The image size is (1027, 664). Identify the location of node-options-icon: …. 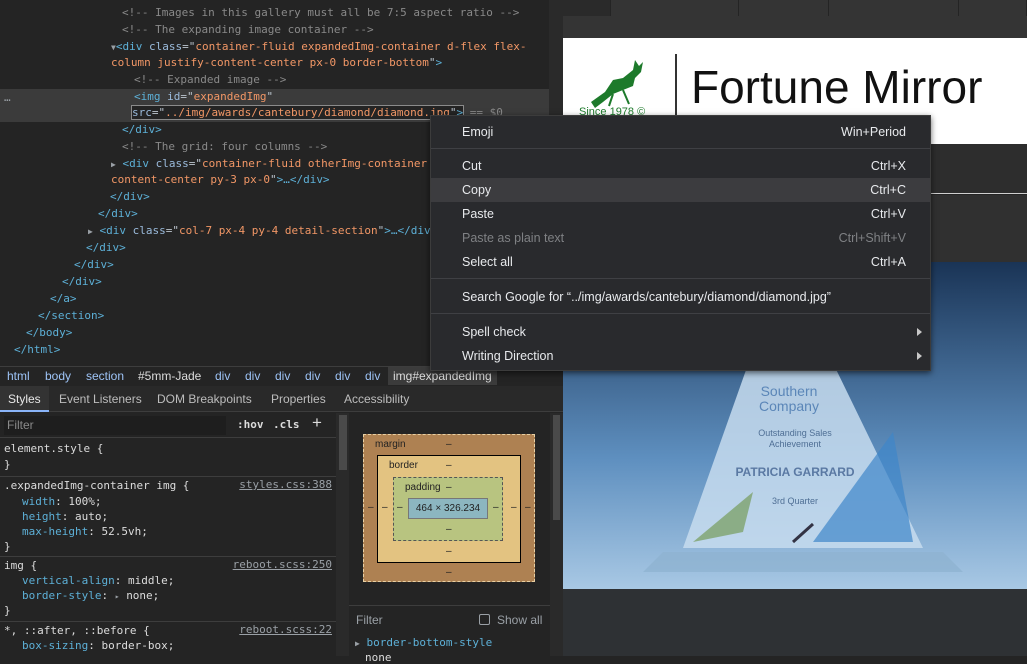
(7, 97).